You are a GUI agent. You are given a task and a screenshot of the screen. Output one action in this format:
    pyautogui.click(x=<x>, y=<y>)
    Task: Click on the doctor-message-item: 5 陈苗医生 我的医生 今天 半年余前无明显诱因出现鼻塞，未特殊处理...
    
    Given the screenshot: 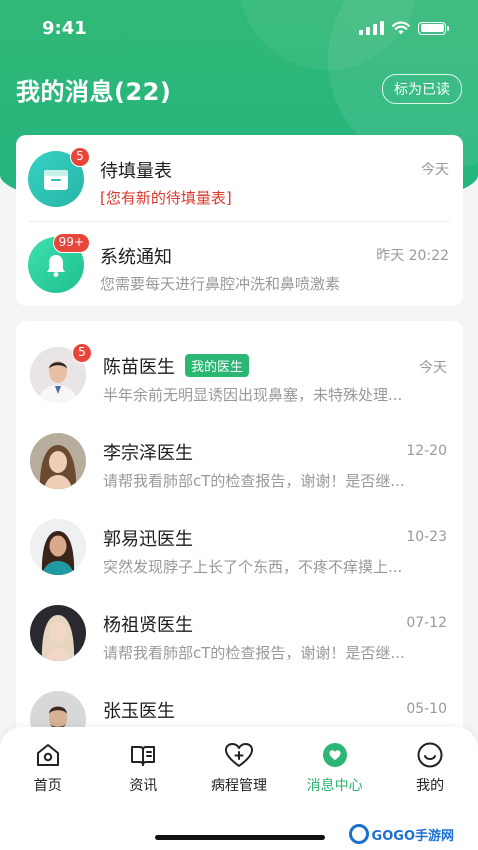 What is the action you would take?
    pyautogui.click(x=239, y=364)
    